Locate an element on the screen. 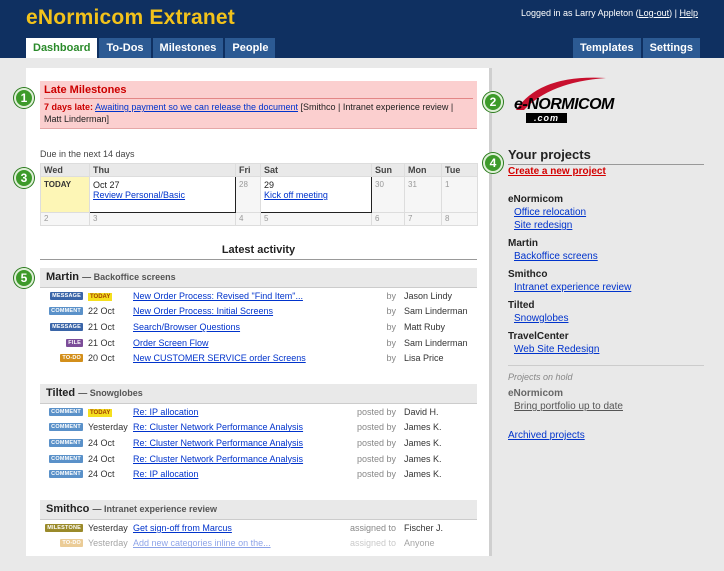  help-link: Help is located at coordinates (688, 13).